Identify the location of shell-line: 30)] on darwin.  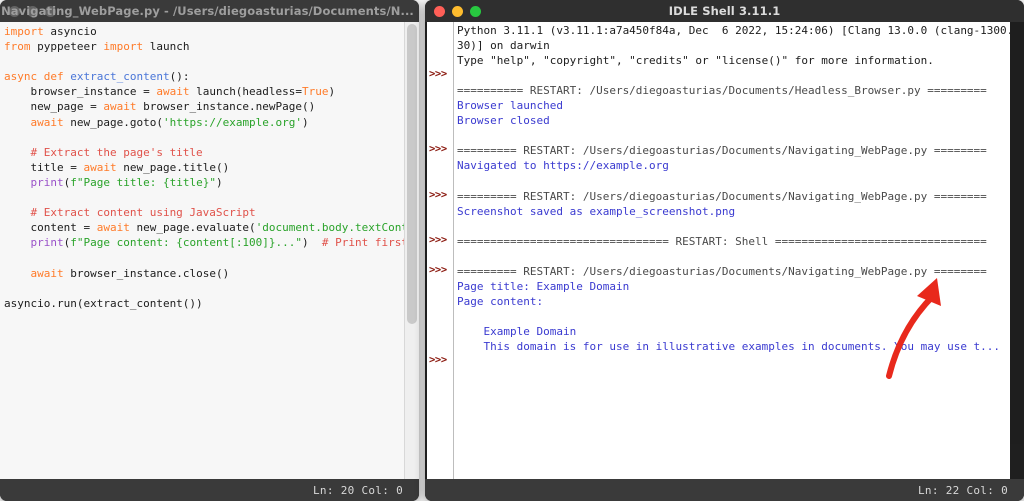
(503, 46).